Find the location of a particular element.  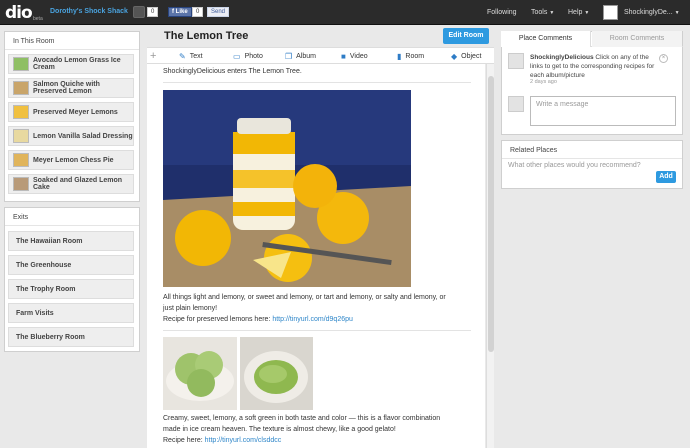

facebook-send-button: Send is located at coordinates (218, 12).